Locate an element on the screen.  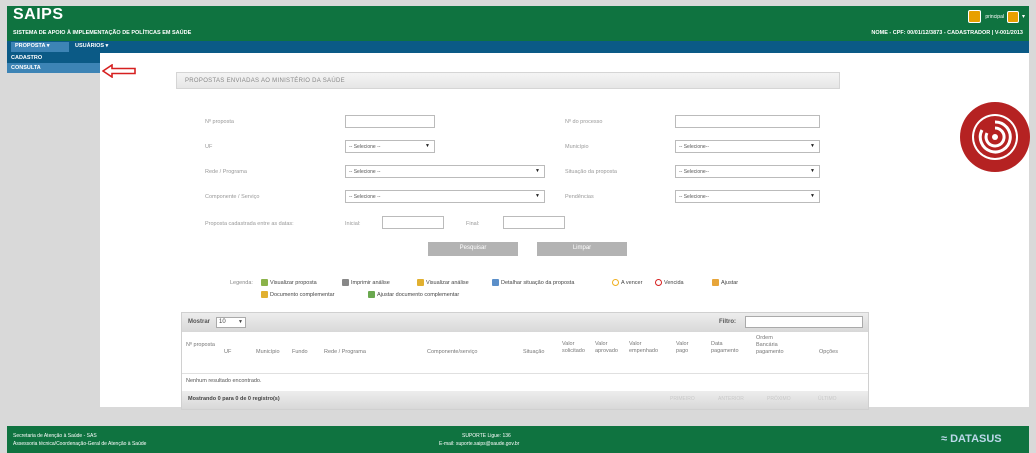
red-arrow-icon is located at coordinates (119, 71).